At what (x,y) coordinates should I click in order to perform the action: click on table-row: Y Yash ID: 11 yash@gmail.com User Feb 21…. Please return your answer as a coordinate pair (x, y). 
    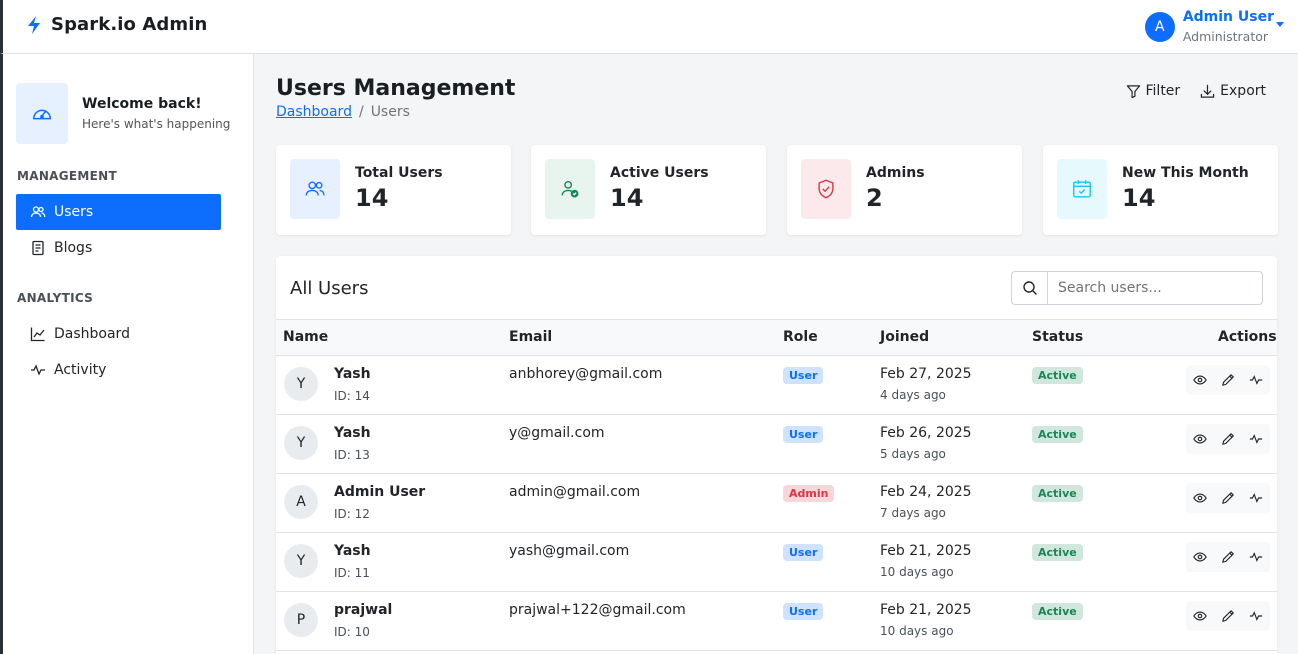
    Looking at the image, I should click on (776, 562).